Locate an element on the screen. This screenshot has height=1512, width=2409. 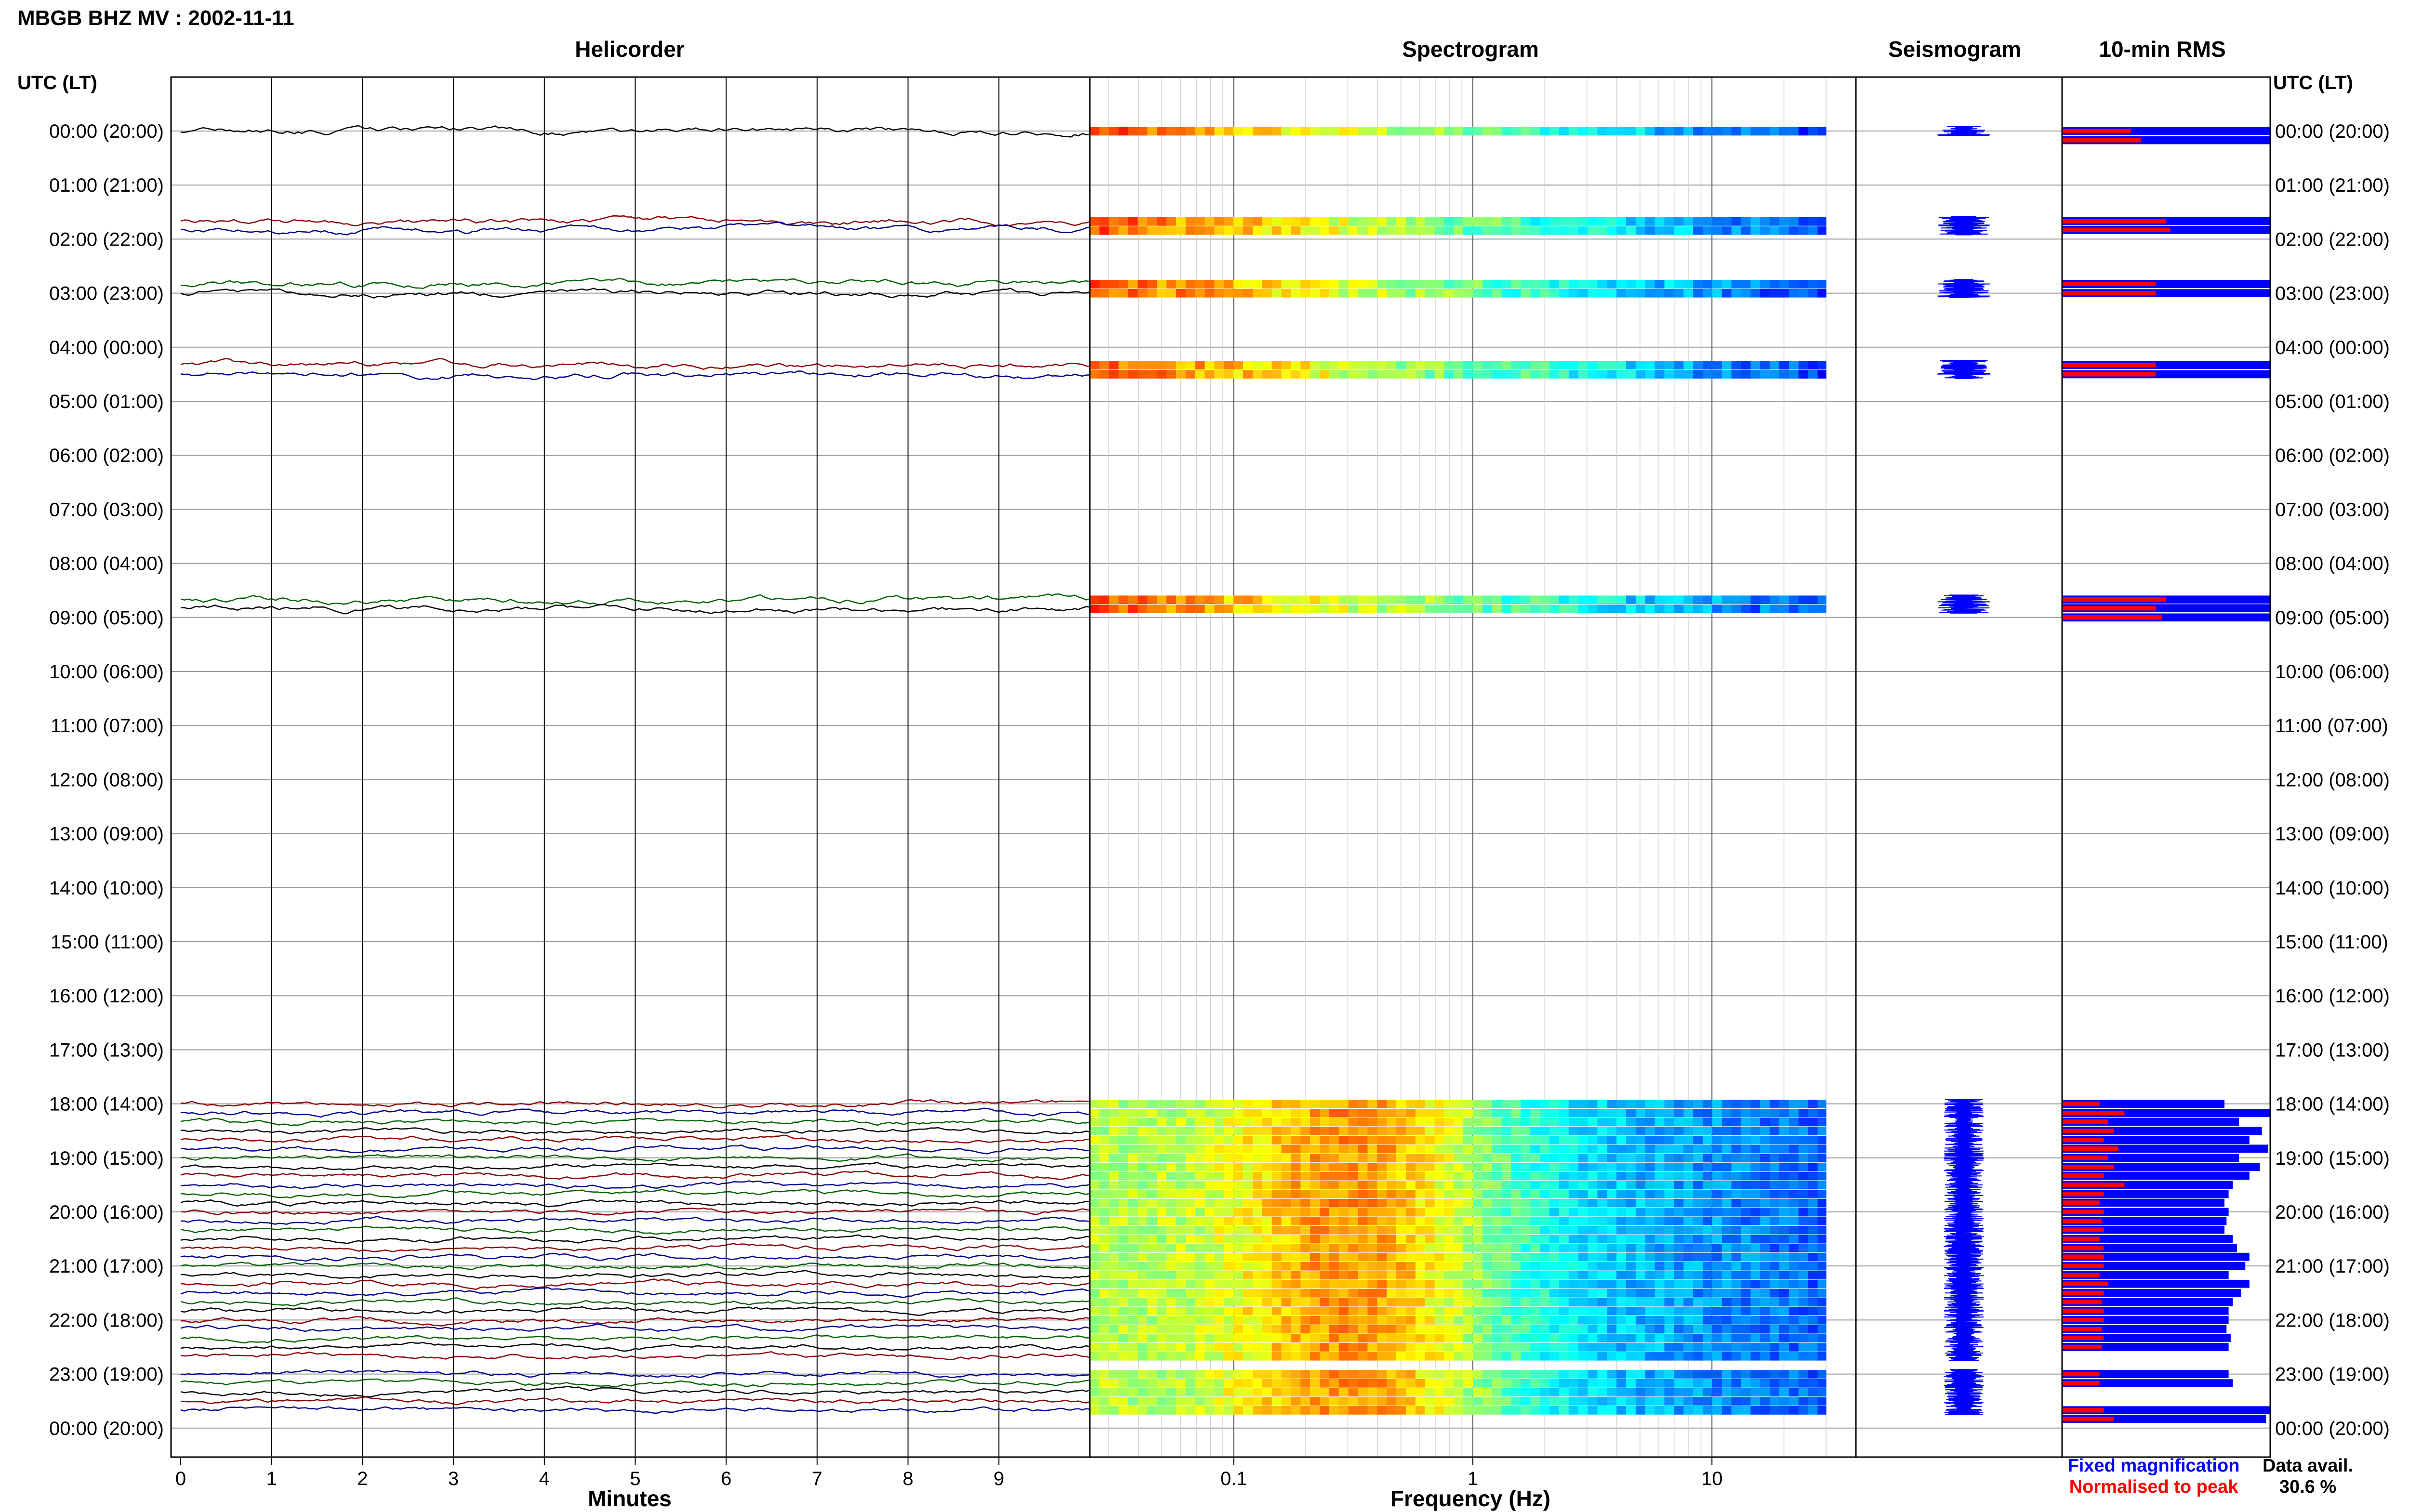
rms-normalised-bar is located at coordinates (2081, 1238).